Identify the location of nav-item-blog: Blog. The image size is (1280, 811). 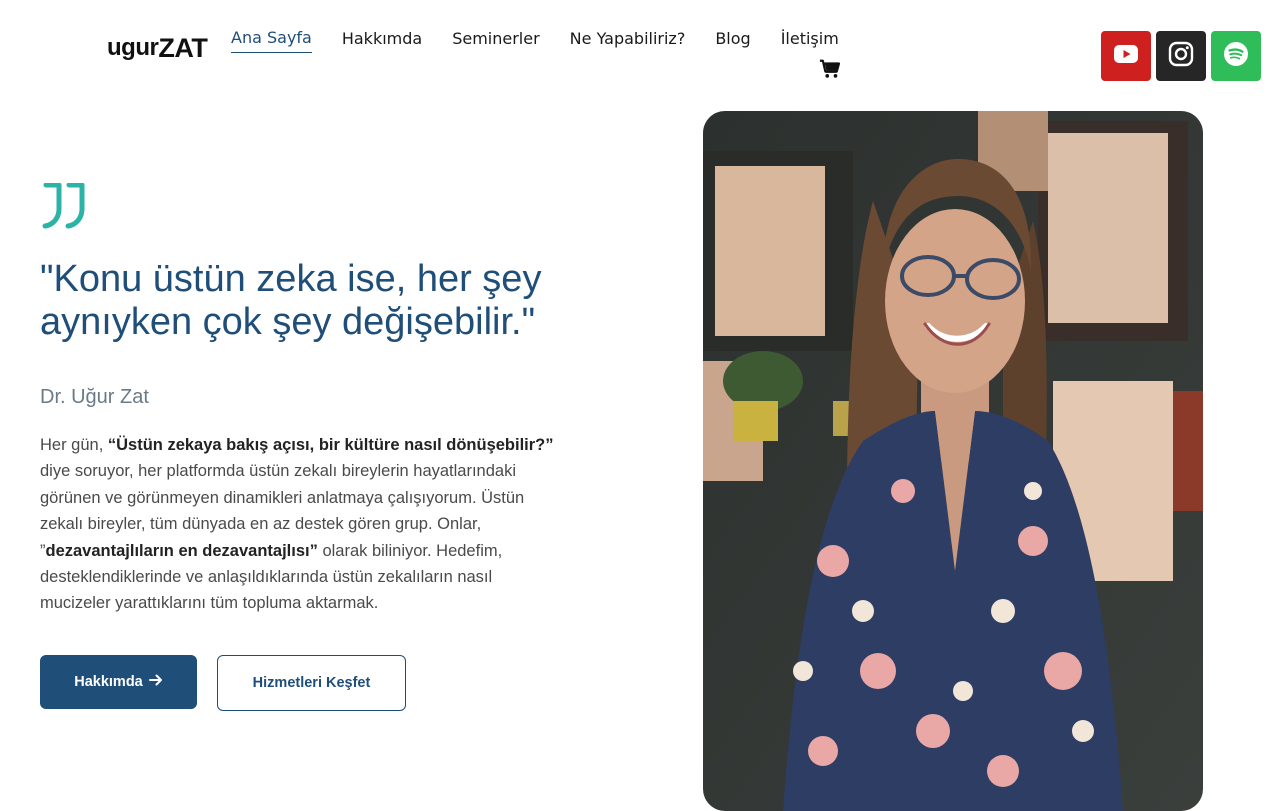
(732, 40).